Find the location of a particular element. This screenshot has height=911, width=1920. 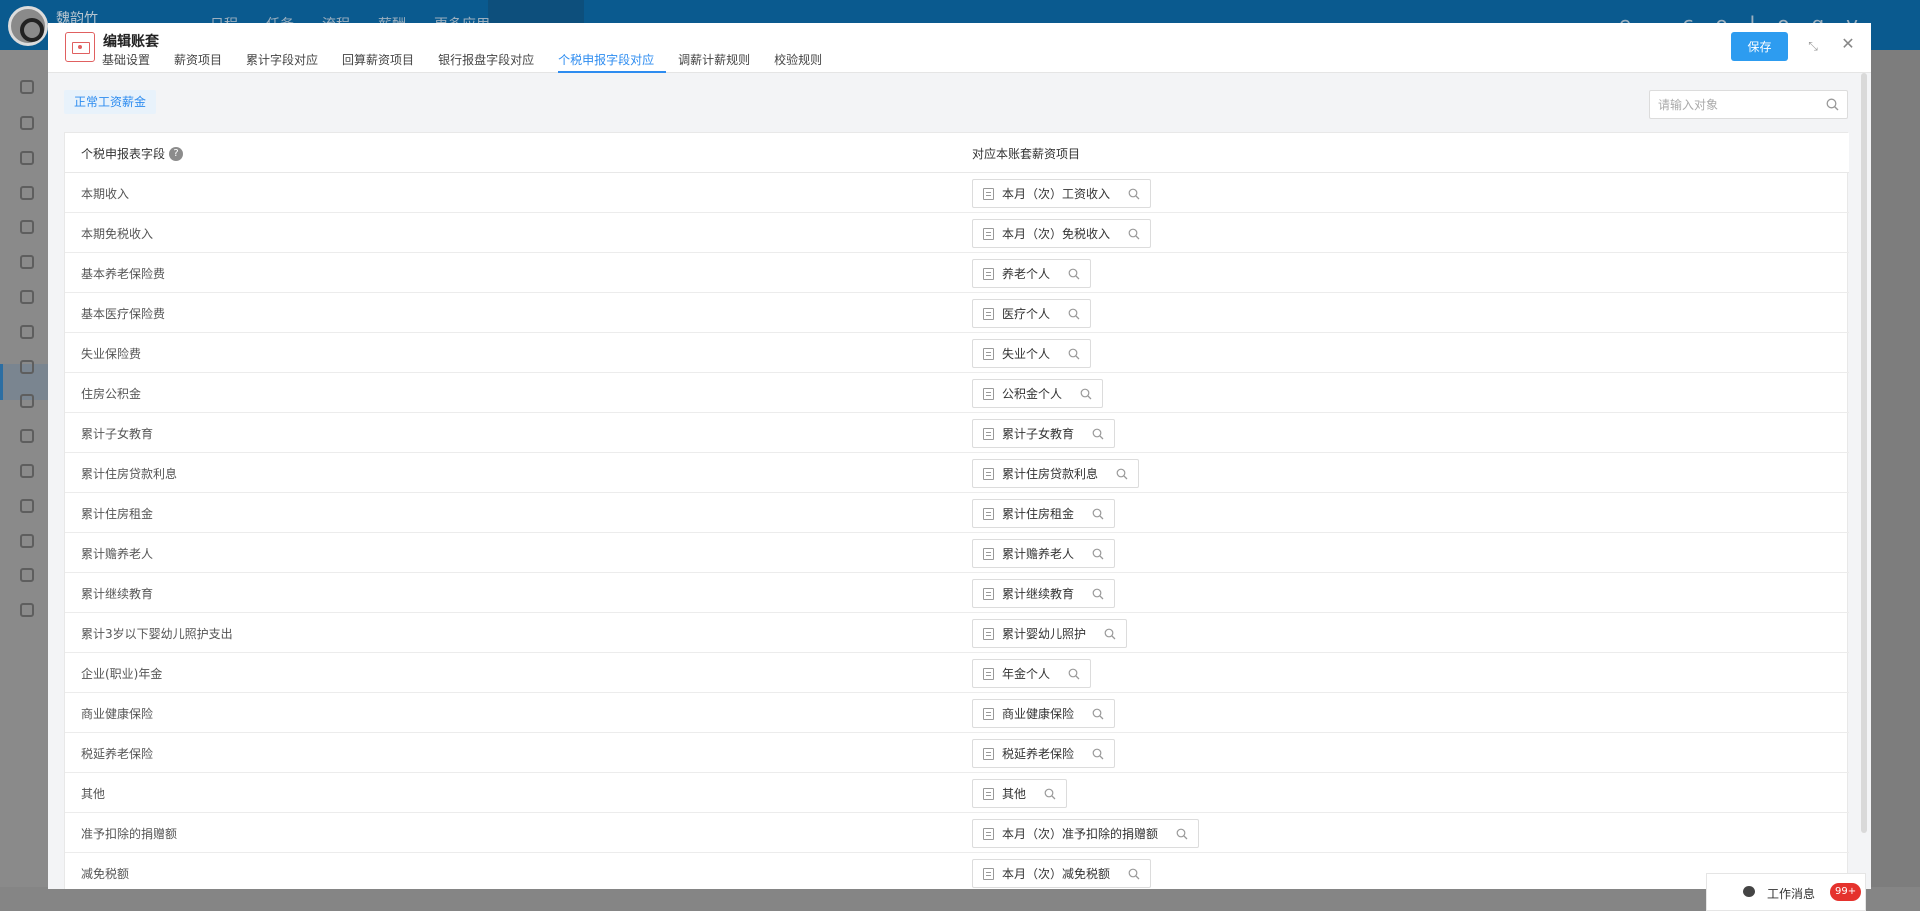

salary-item-selector: 累计赡养老人 is located at coordinates (1044, 553).